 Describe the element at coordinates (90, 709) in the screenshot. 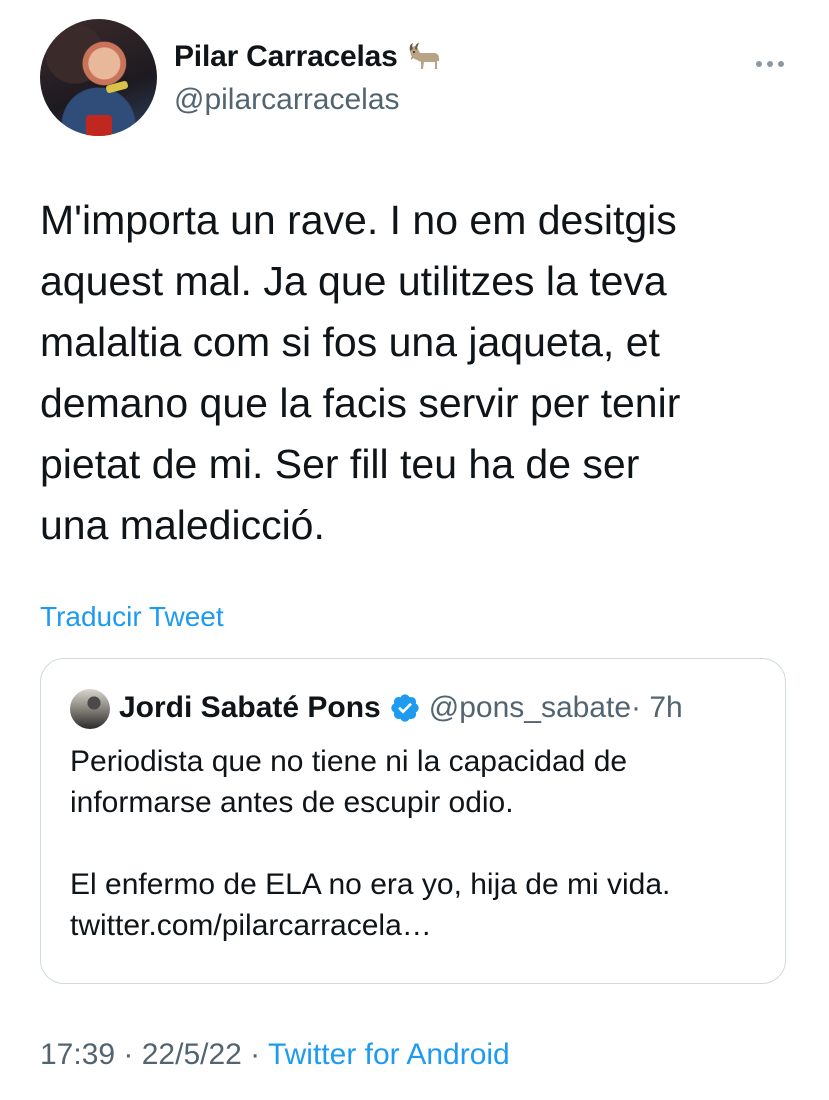

I see `quoted-author-avatar` at that location.